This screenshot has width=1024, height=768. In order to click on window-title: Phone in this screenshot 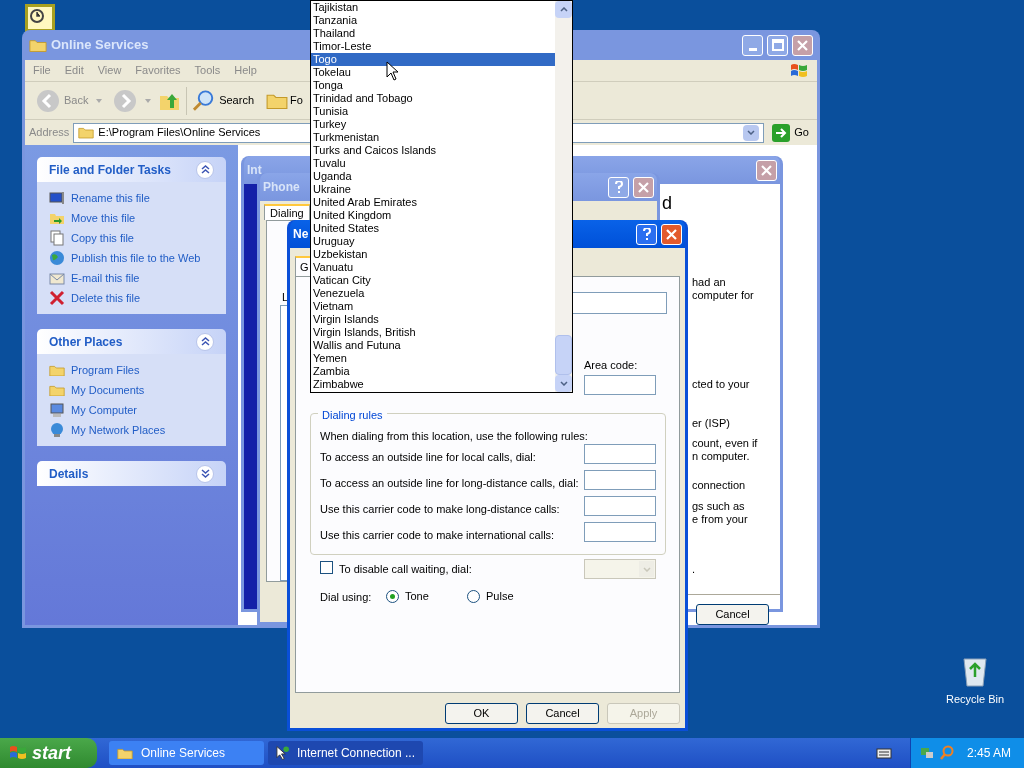, I will do `click(281, 187)`.